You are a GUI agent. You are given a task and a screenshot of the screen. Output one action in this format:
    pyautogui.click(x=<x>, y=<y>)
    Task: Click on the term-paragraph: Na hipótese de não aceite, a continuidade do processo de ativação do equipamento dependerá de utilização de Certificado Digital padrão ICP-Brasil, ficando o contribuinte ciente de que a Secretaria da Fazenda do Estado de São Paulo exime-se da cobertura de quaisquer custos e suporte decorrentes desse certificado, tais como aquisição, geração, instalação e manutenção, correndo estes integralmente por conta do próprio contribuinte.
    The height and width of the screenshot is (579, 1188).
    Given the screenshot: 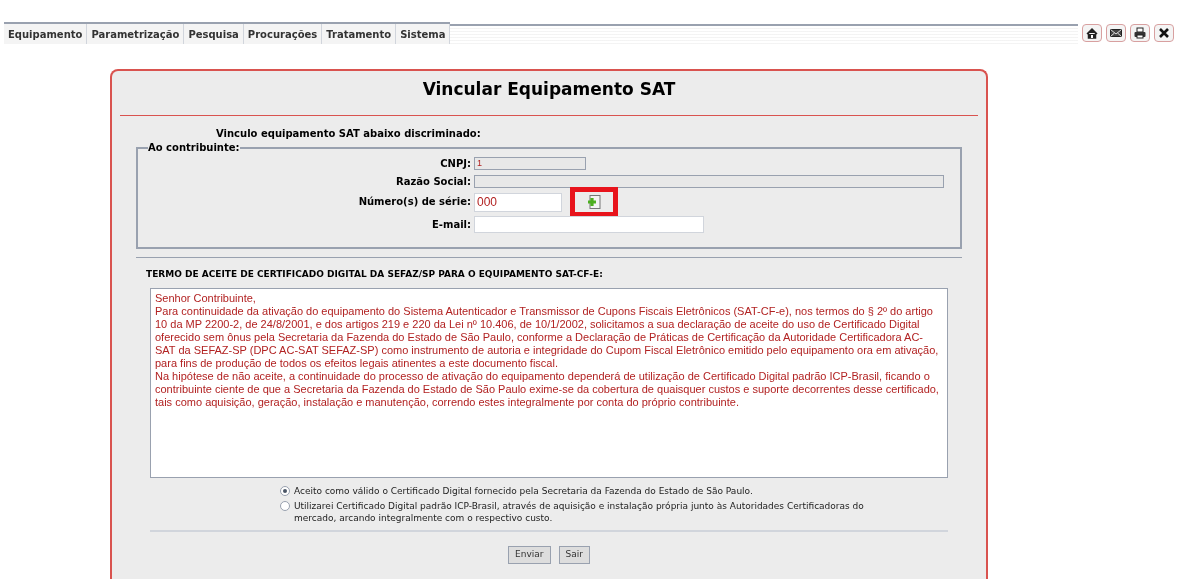 What is the action you would take?
    pyautogui.click(x=547, y=389)
    